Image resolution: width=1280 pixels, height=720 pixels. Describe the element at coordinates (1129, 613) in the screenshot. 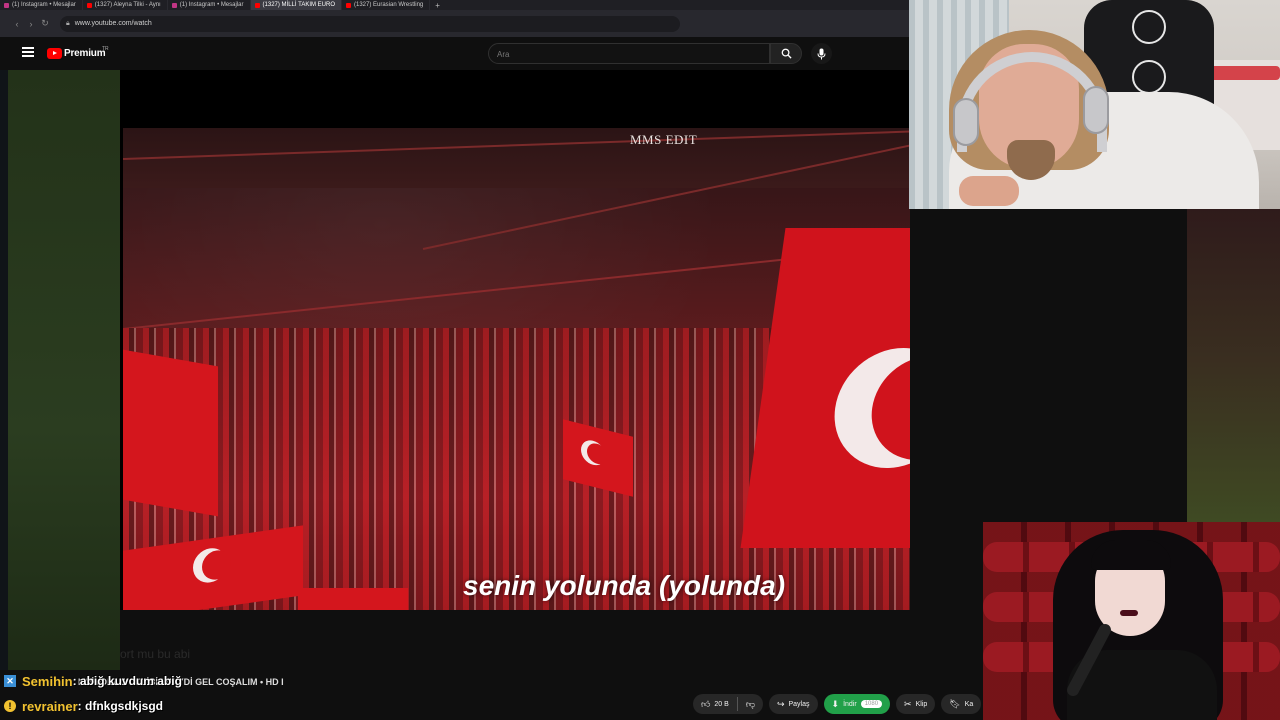

I see `character-lips` at that location.